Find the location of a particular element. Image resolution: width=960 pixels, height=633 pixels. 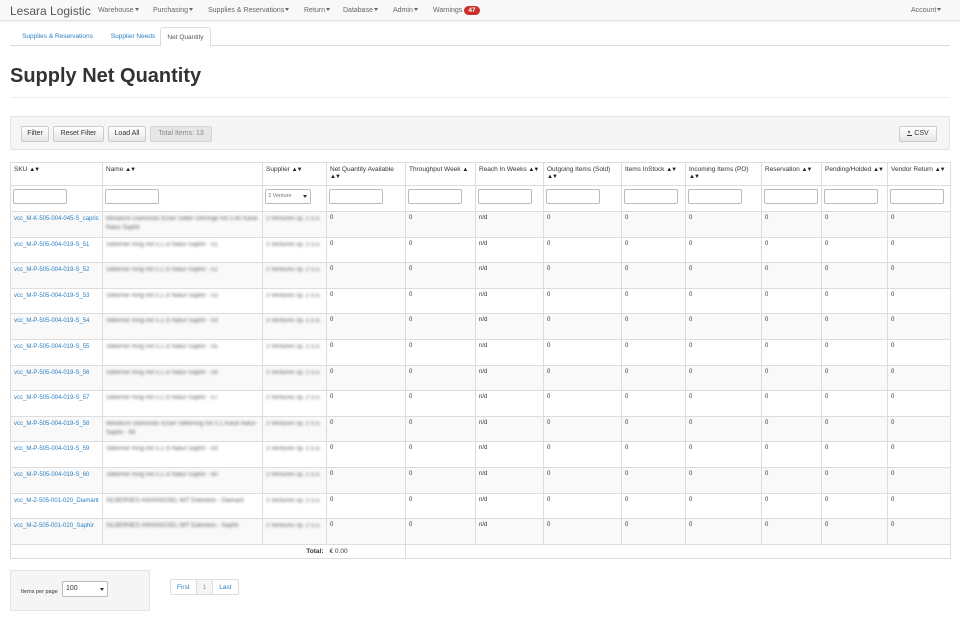

sku-link: vcc_M-K-505-004-045-S_capric is located at coordinates (56, 219).